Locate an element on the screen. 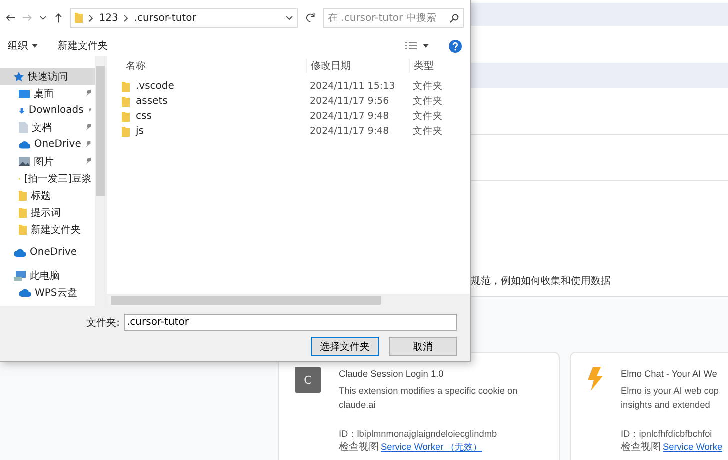  sidebar-item: 新建文件夹 is located at coordinates (47, 229).